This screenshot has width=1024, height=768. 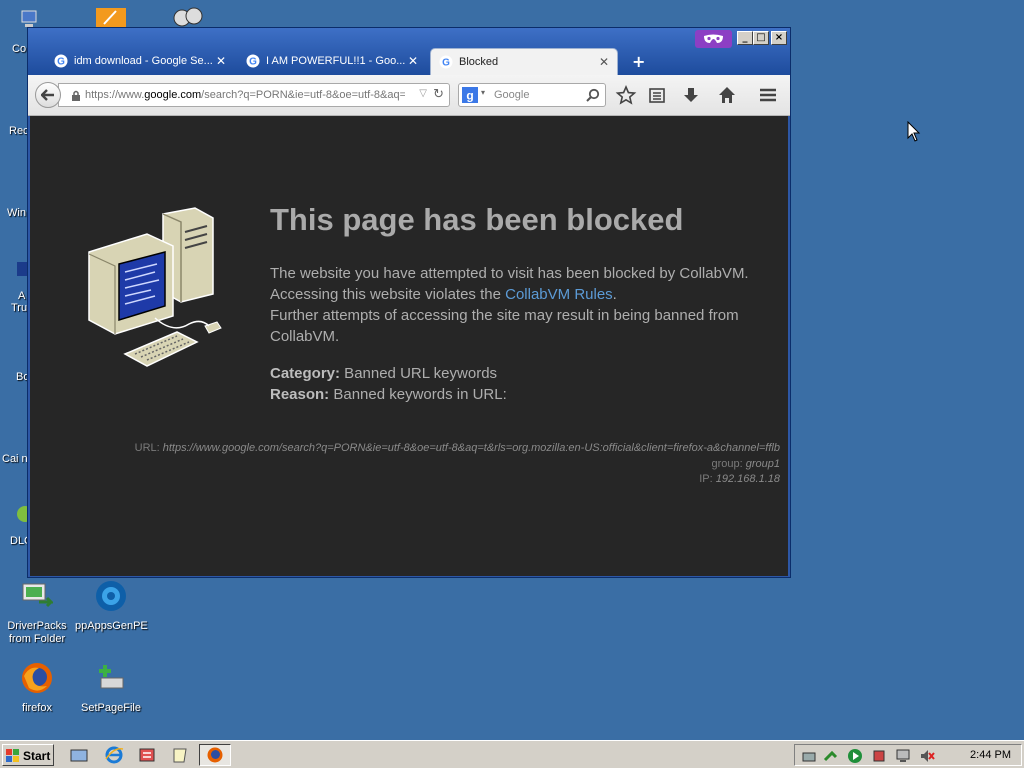 I want to click on desktop-icon-label: ppAppsGenPE, so click(x=111, y=626).